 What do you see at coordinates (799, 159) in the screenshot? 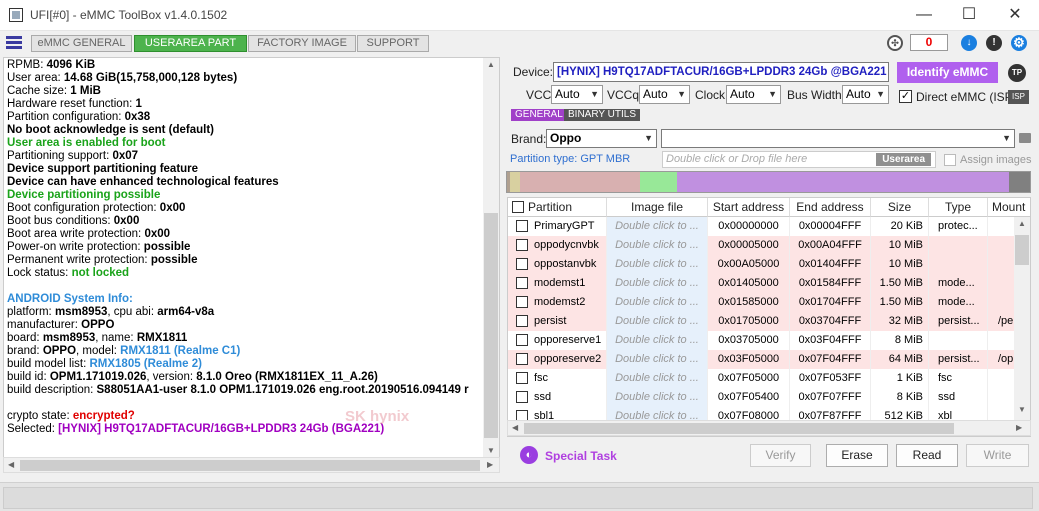
I see `image-drop-field: Double click or Drop file here Userarea` at bounding box center [799, 159].